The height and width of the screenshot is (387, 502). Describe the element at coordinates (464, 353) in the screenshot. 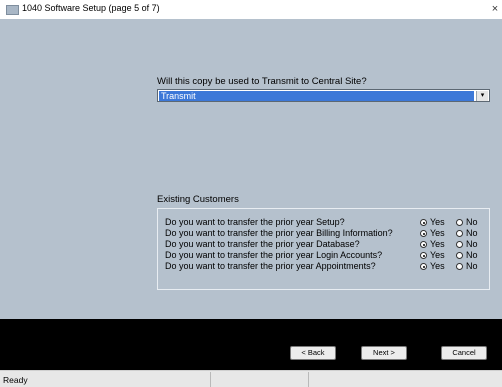

I see `cancel-button: Cancel` at that location.